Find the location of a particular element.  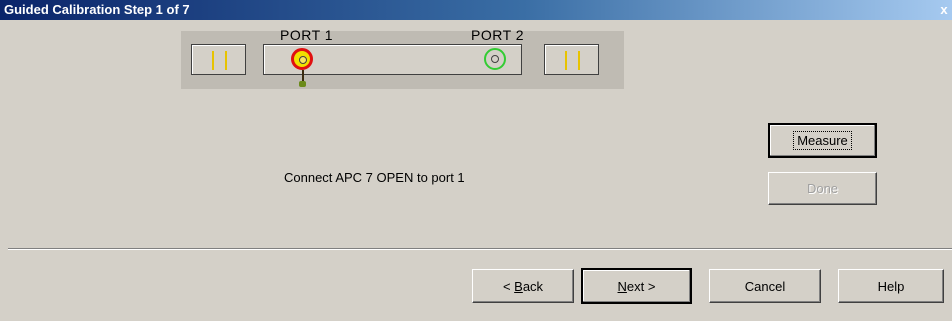

measure-label: Measure is located at coordinates (822, 140).